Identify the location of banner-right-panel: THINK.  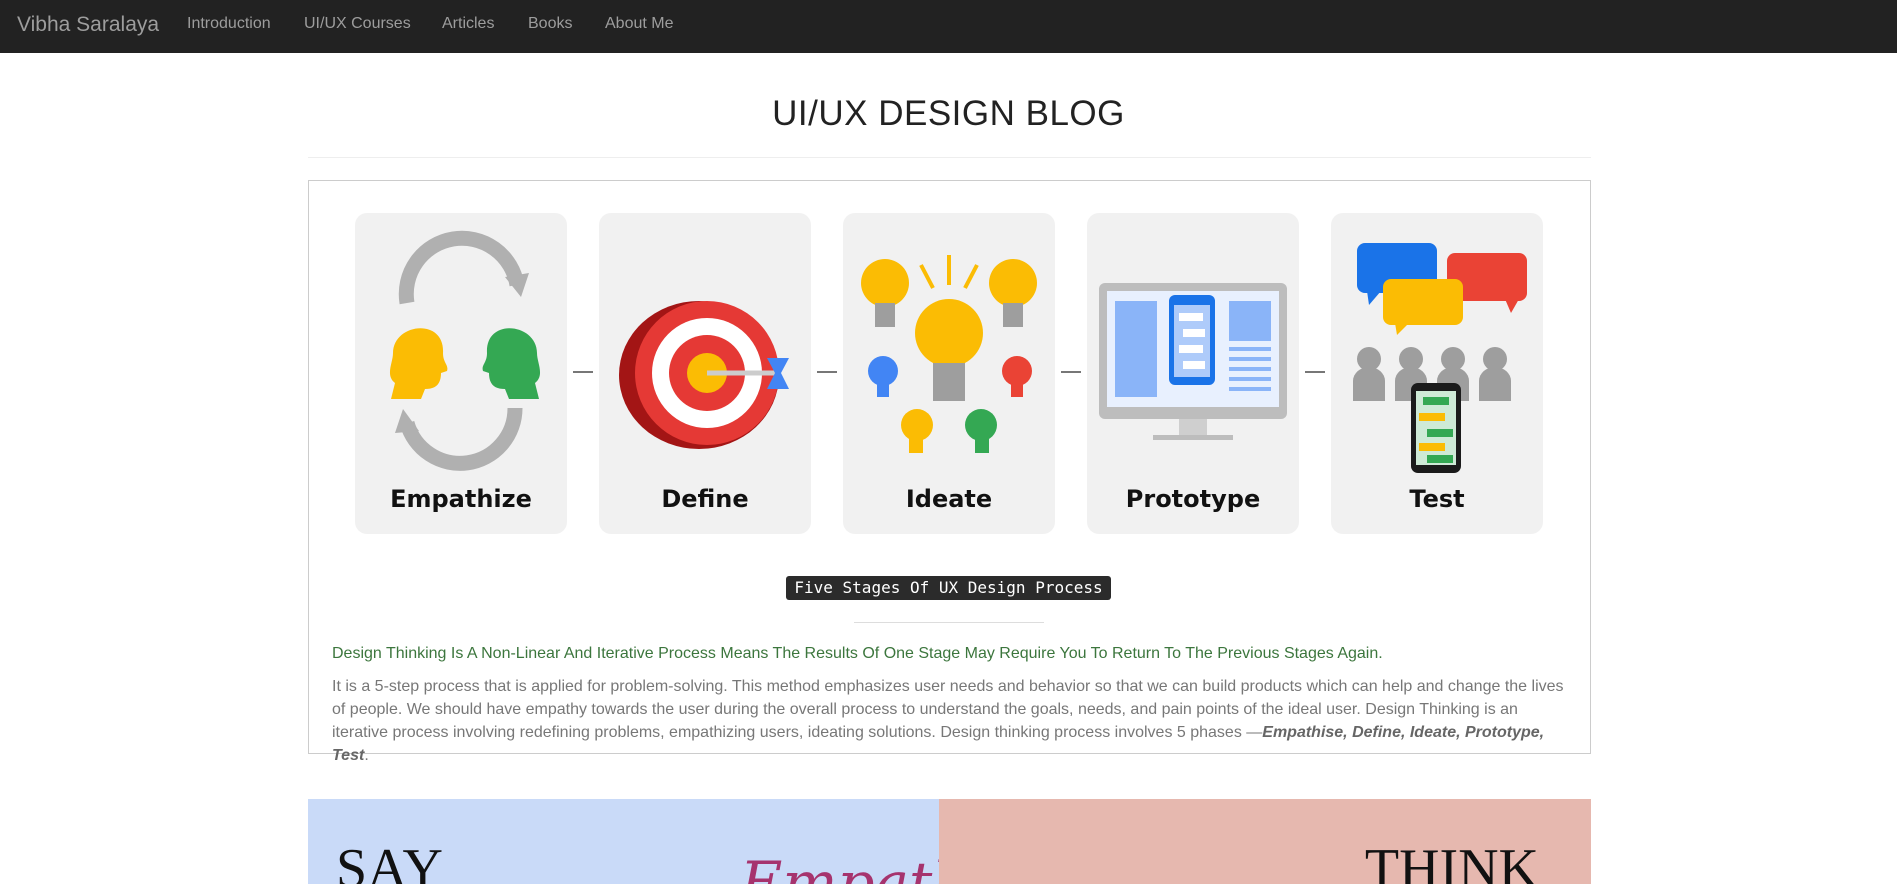
(1265, 841).